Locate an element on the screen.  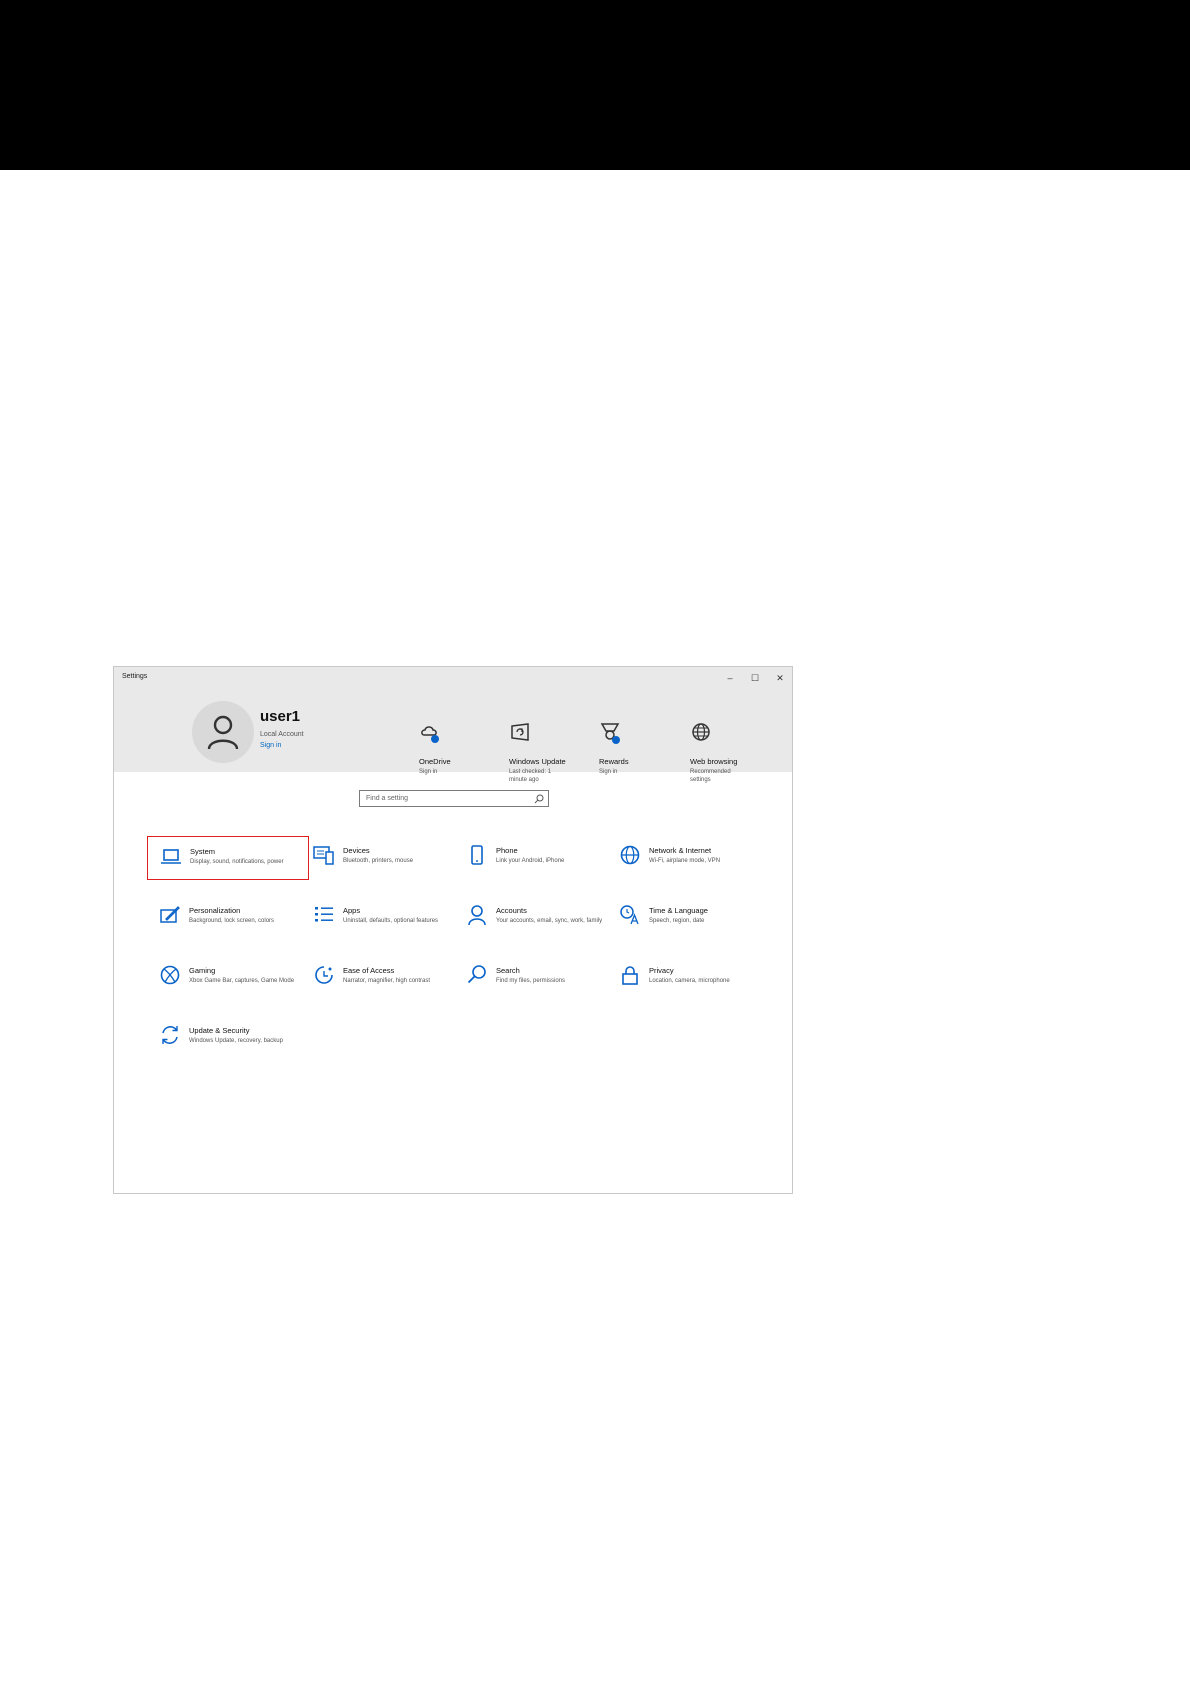
close-button: ✕ is located at coordinates (780, 678).